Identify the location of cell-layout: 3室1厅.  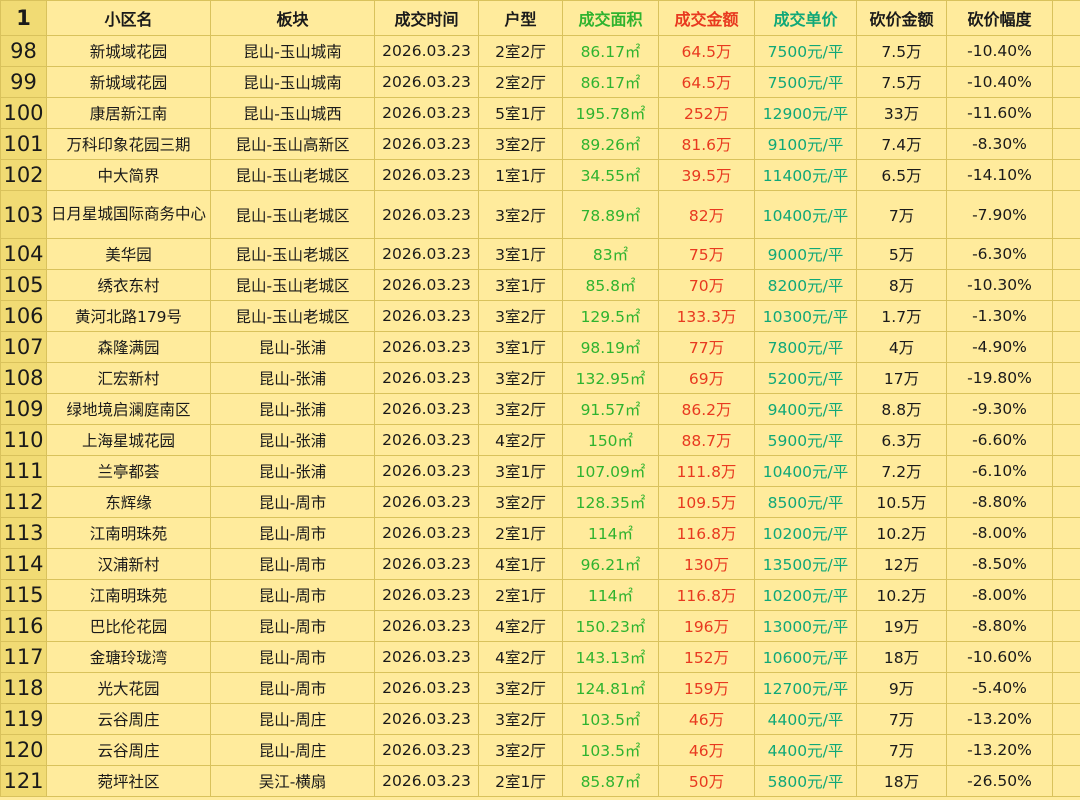
(520, 254).